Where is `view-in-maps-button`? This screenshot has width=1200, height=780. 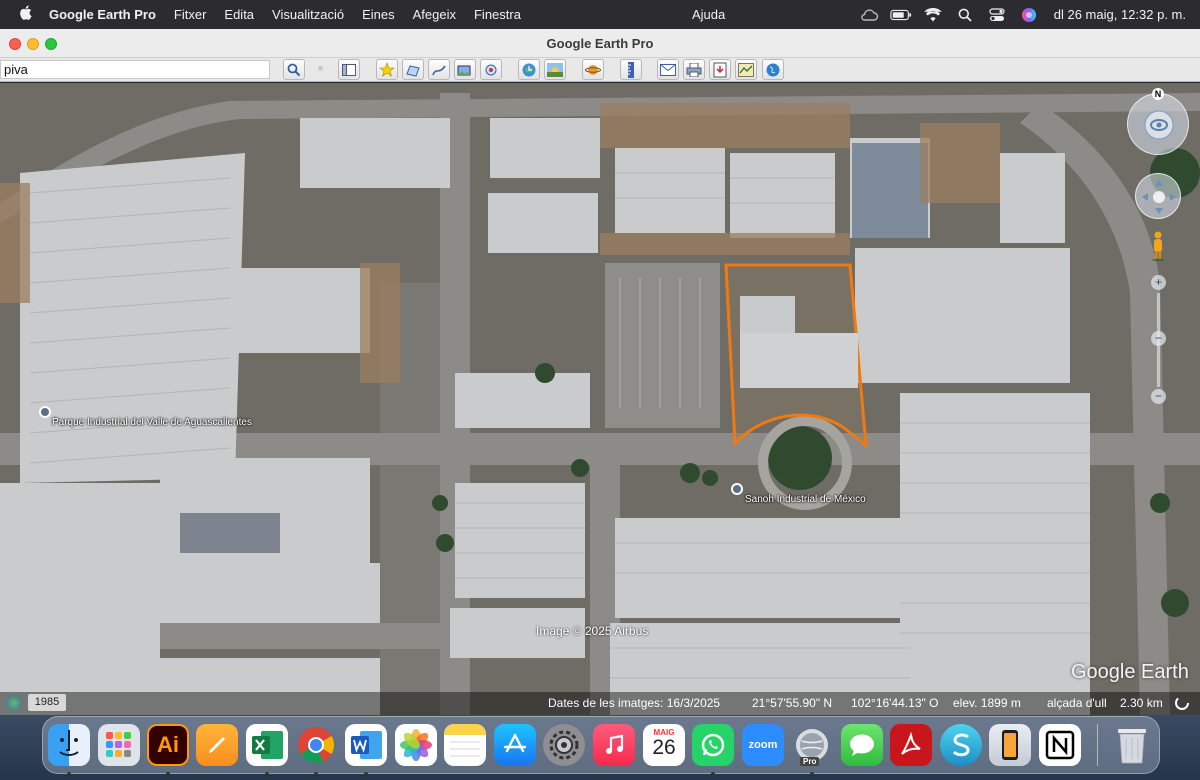 view-in-maps-button is located at coordinates (746, 69).